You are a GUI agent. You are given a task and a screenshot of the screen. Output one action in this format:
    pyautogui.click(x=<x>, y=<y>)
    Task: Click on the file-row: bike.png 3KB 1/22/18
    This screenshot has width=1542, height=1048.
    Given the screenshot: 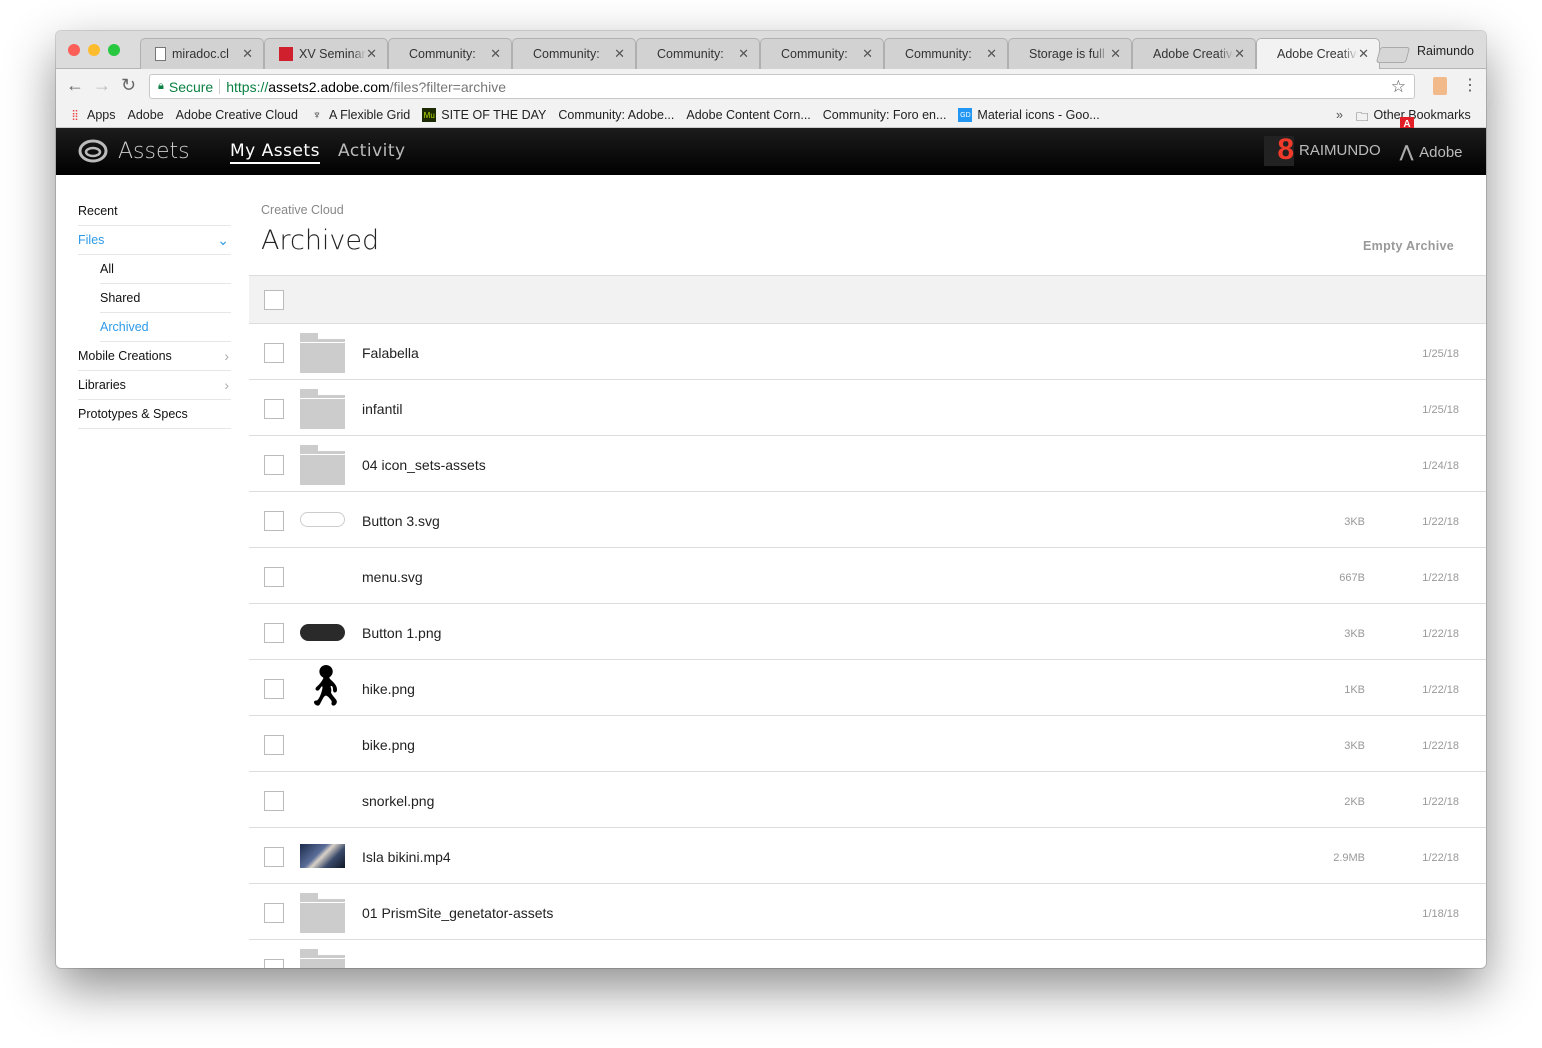 What is the action you would take?
    pyautogui.click(x=867, y=744)
    